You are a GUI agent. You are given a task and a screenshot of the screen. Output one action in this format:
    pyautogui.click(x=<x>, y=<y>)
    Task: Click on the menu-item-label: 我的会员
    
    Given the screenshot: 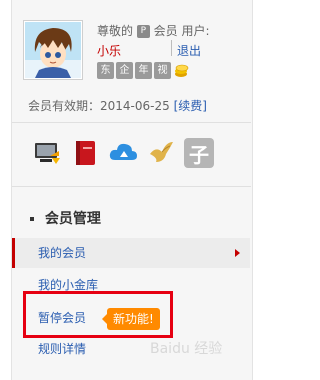 What is the action you would take?
    pyautogui.click(x=62, y=253)
    